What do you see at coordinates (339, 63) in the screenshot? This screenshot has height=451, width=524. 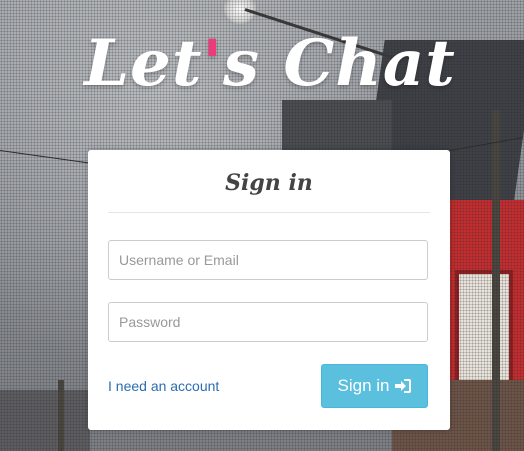 I see `logo-text-end: s Chat` at bounding box center [339, 63].